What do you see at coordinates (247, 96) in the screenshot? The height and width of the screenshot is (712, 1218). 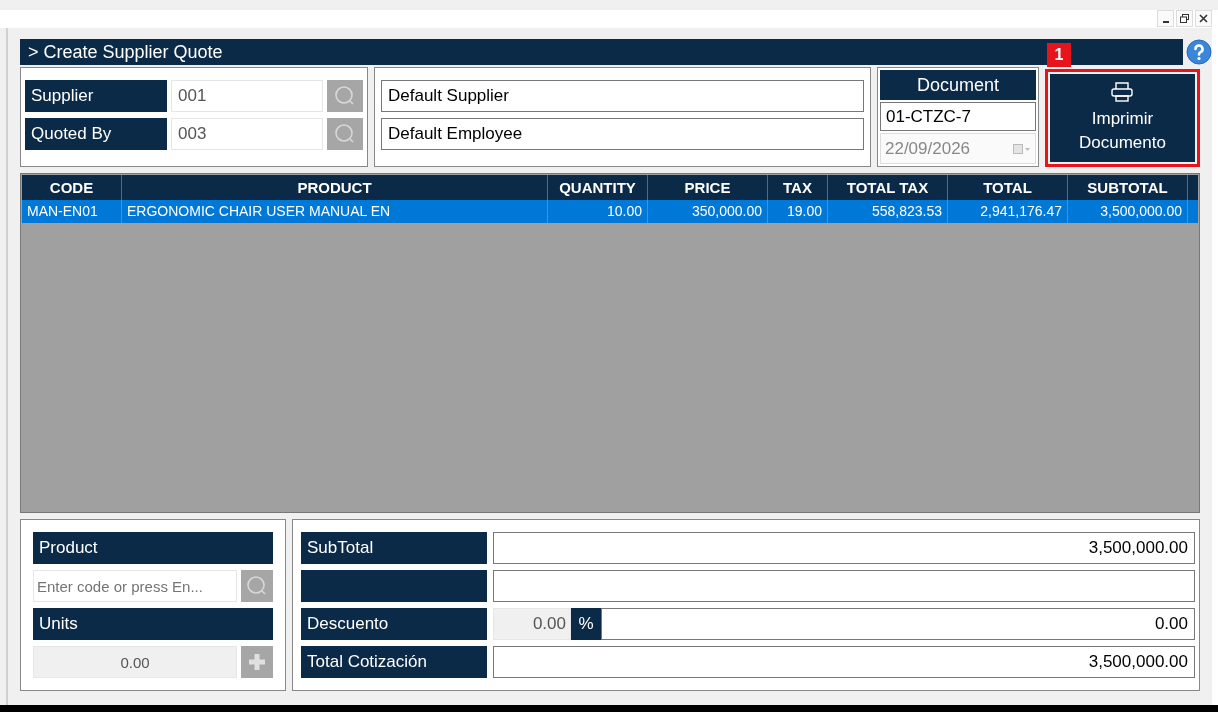 I see `code-field: 001` at bounding box center [247, 96].